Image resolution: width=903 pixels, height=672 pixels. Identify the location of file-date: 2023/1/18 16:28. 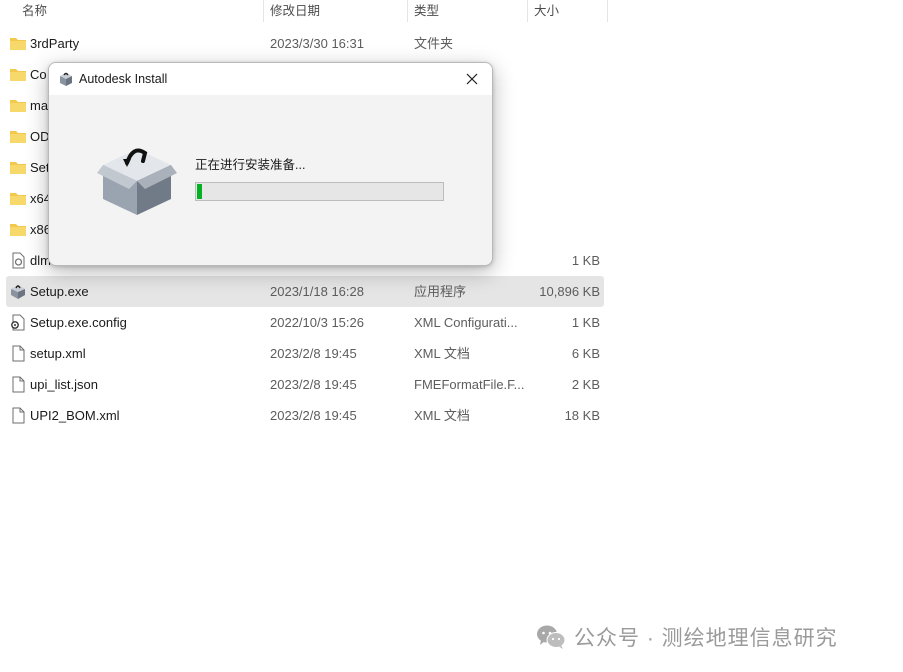
(317, 291).